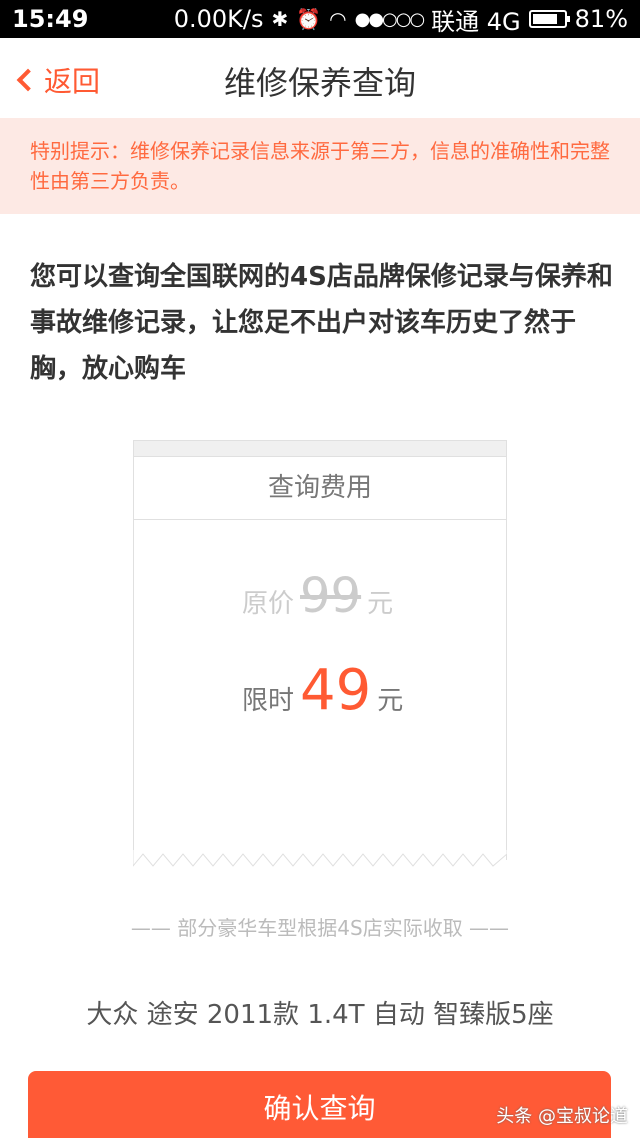 This screenshot has height=1138, width=640. I want to click on original-price-label: 原价, so click(268, 604).